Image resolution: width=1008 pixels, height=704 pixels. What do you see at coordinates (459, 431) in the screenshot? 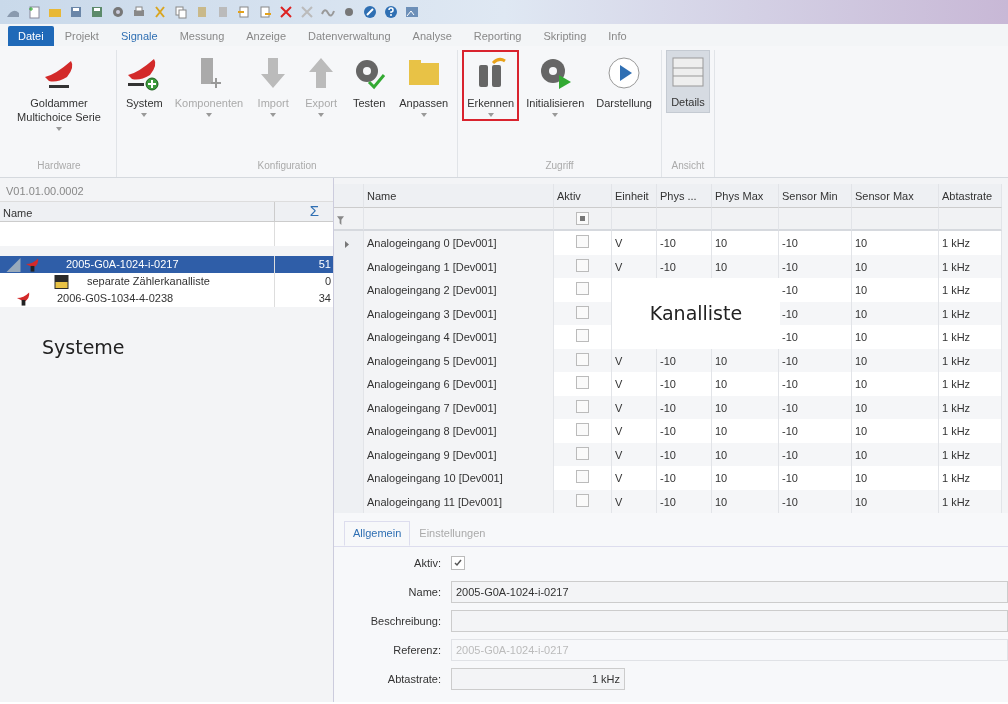
I see `channel-name-cell: Analogeingang 8 [Dev001]` at bounding box center [459, 431].